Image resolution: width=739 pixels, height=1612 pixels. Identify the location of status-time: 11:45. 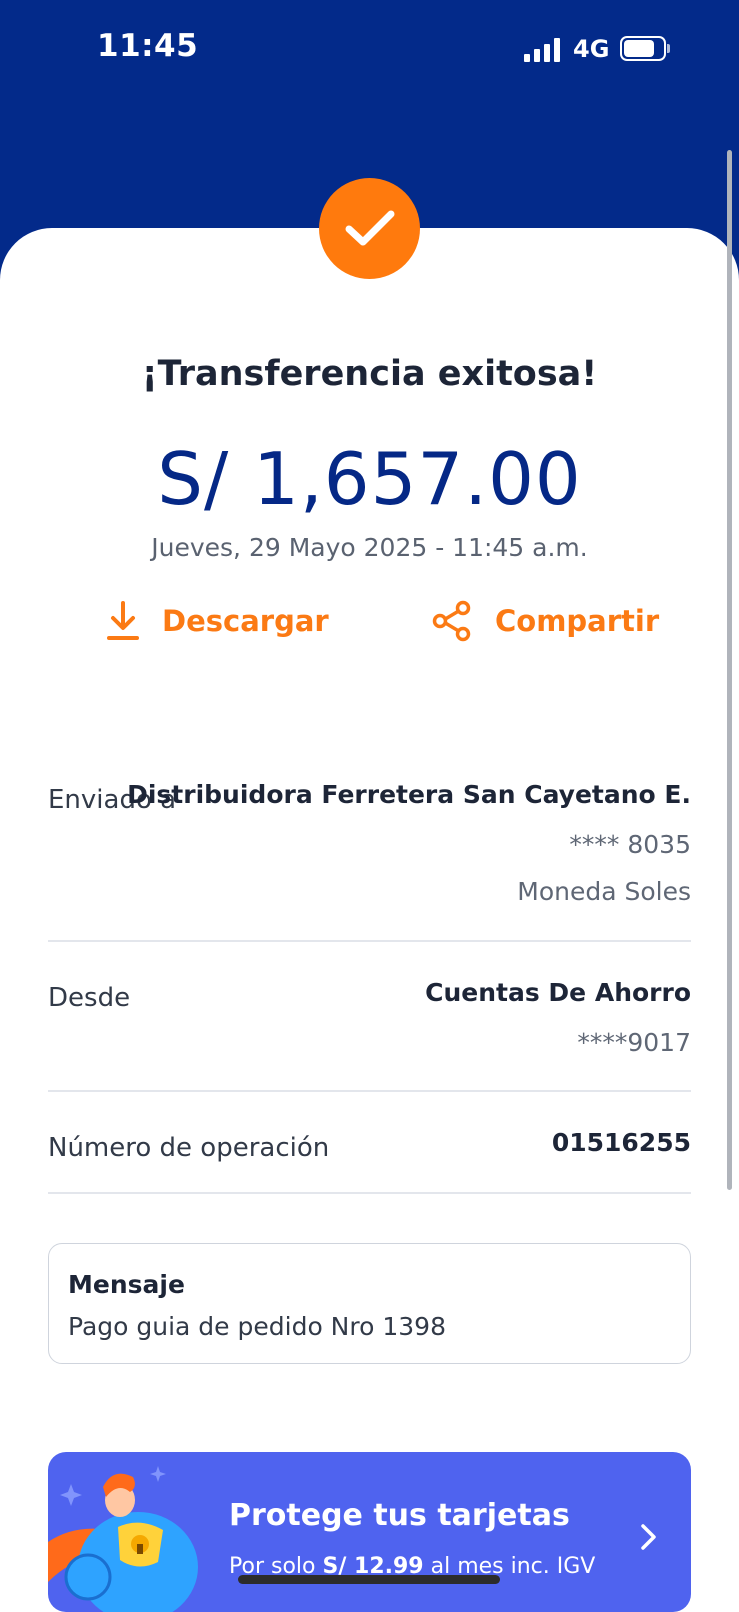
(148, 46).